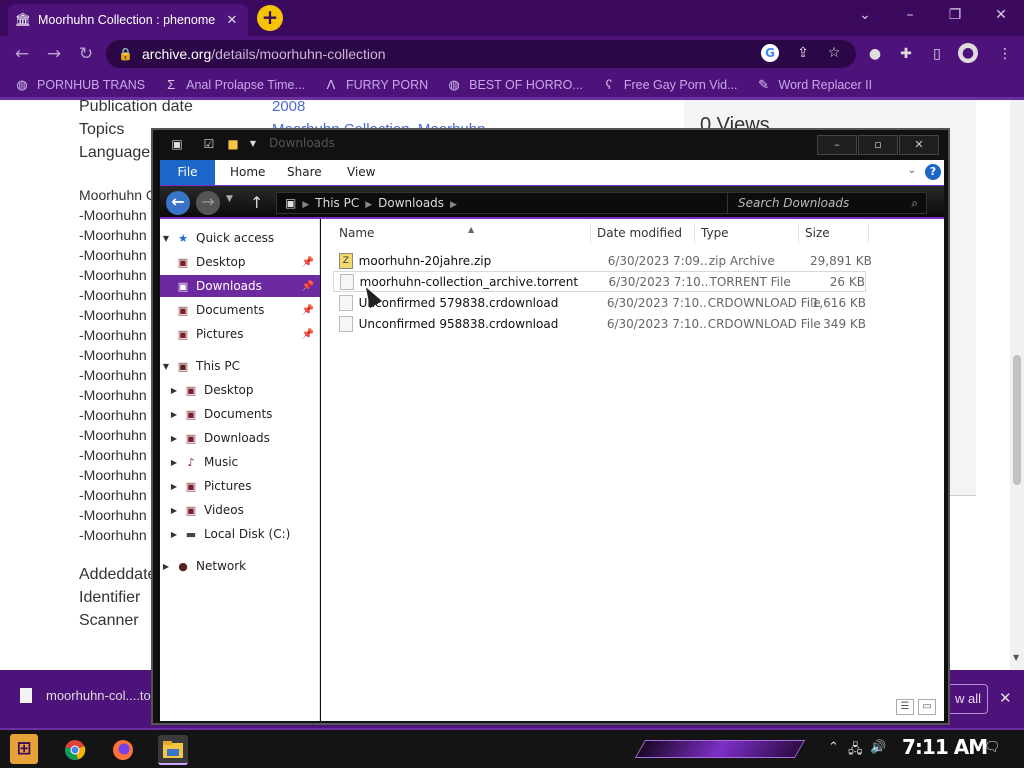 The width and height of the screenshot is (1024, 768). I want to click on qat-dropdown-icon: ▼, so click(253, 144).